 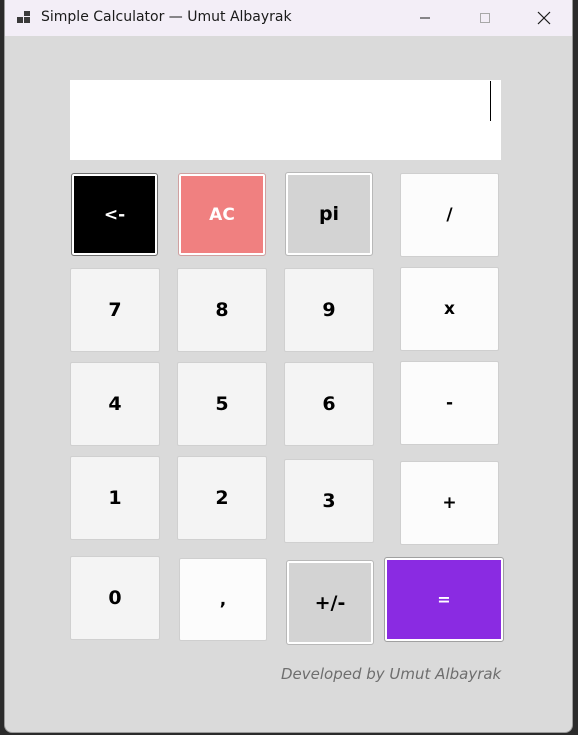 What do you see at coordinates (285, 120) in the screenshot?
I see `display-field` at bounding box center [285, 120].